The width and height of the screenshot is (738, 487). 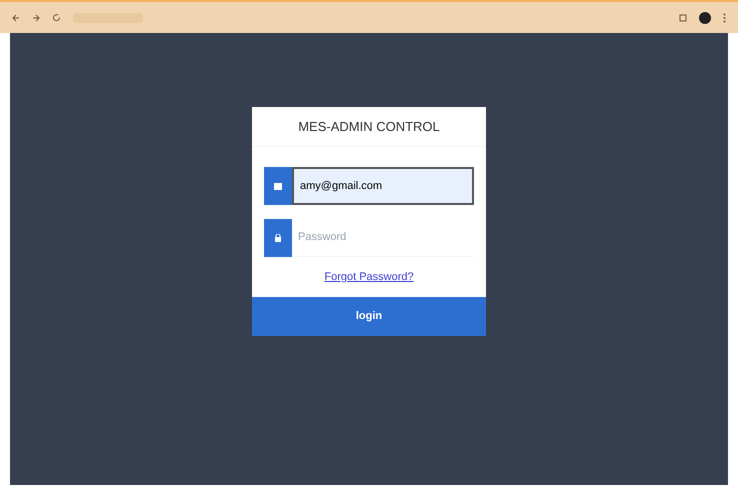 What do you see at coordinates (369, 127) in the screenshot?
I see `login-title: MES-ADMIN CONTROL` at bounding box center [369, 127].